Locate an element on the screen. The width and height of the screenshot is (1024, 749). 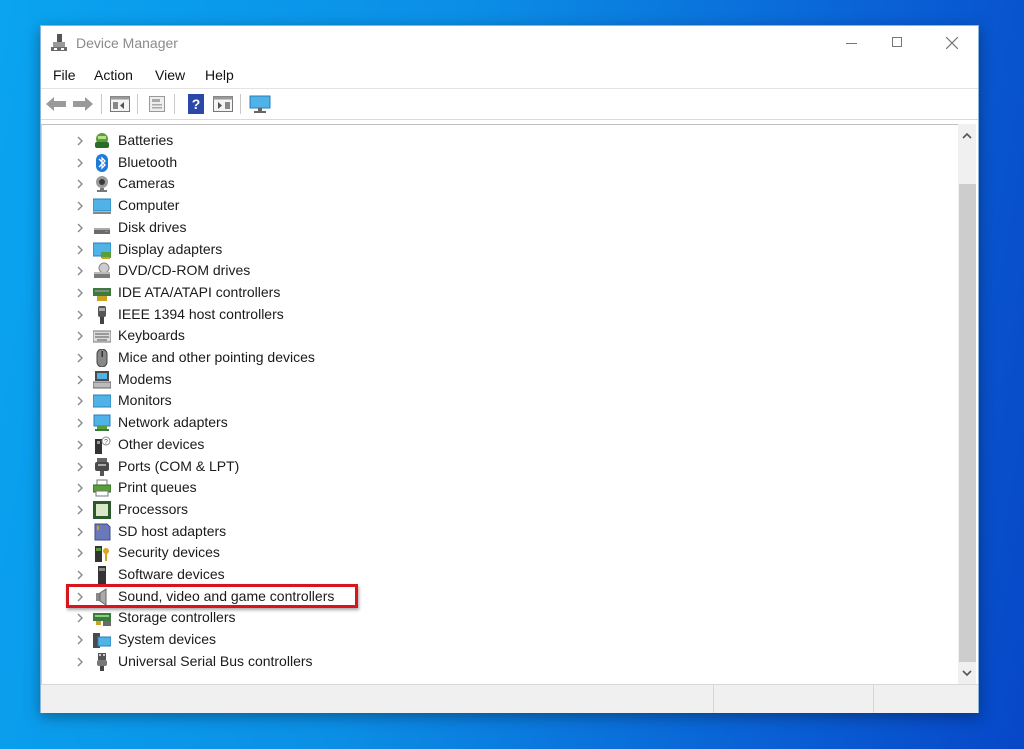
tree-item-label: Modems is located at coordinates (145, 378).